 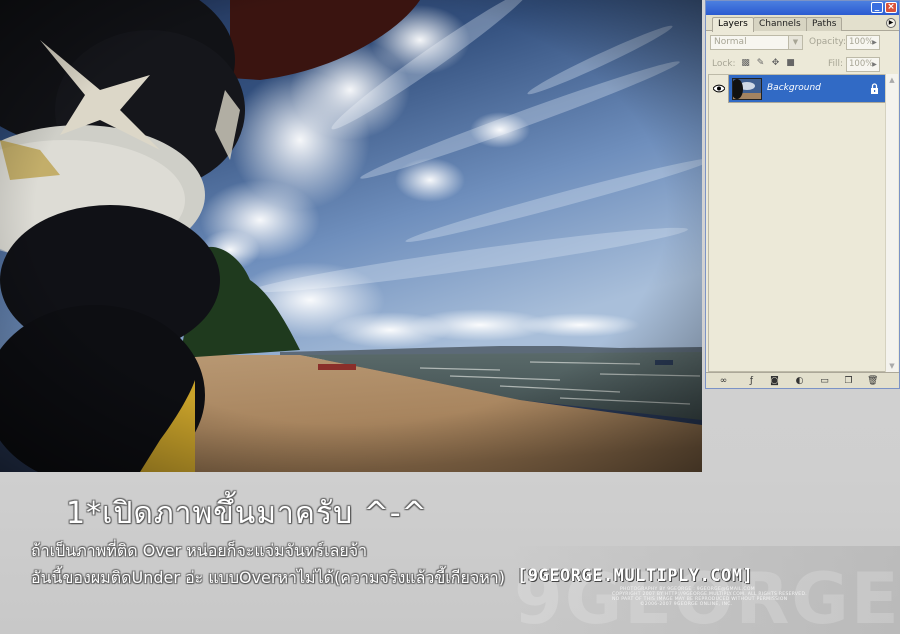 What do you see at coordinates (836, 64) in the screenshot?
I see `fill-label: Fill:` at bounding box center [836, 64].